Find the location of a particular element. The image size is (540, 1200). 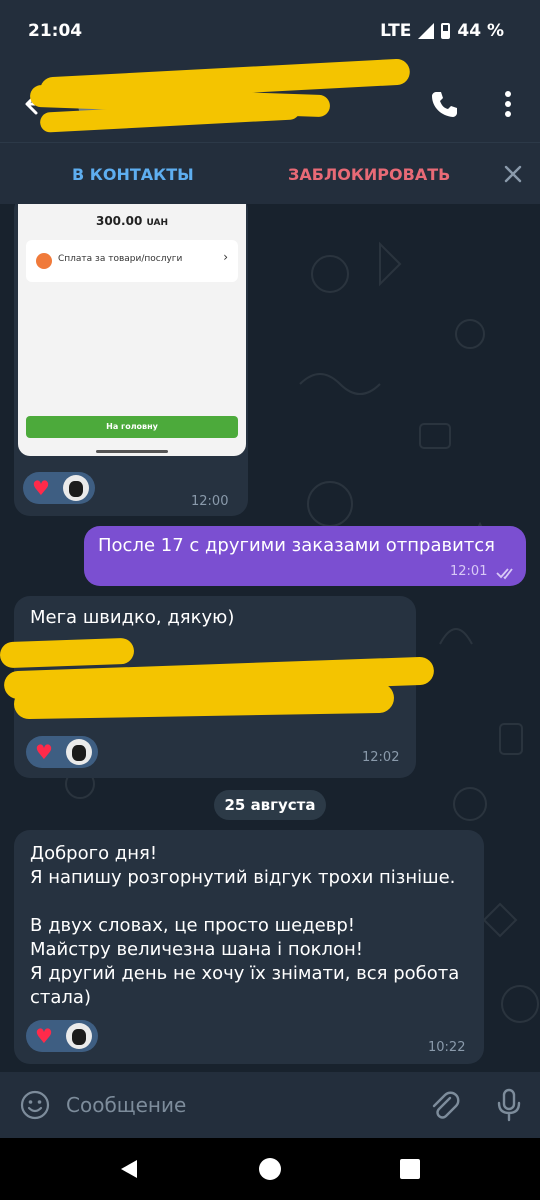

network-label: LTE is located at coordinates (396, 31).